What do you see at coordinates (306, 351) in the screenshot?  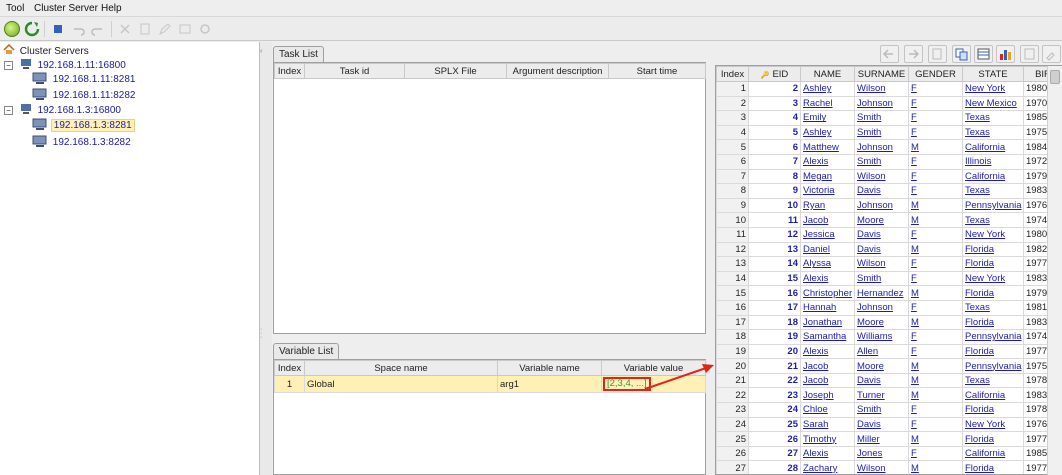 I see `tab-variable-list: Variable List` at bounding box center [306, 351].